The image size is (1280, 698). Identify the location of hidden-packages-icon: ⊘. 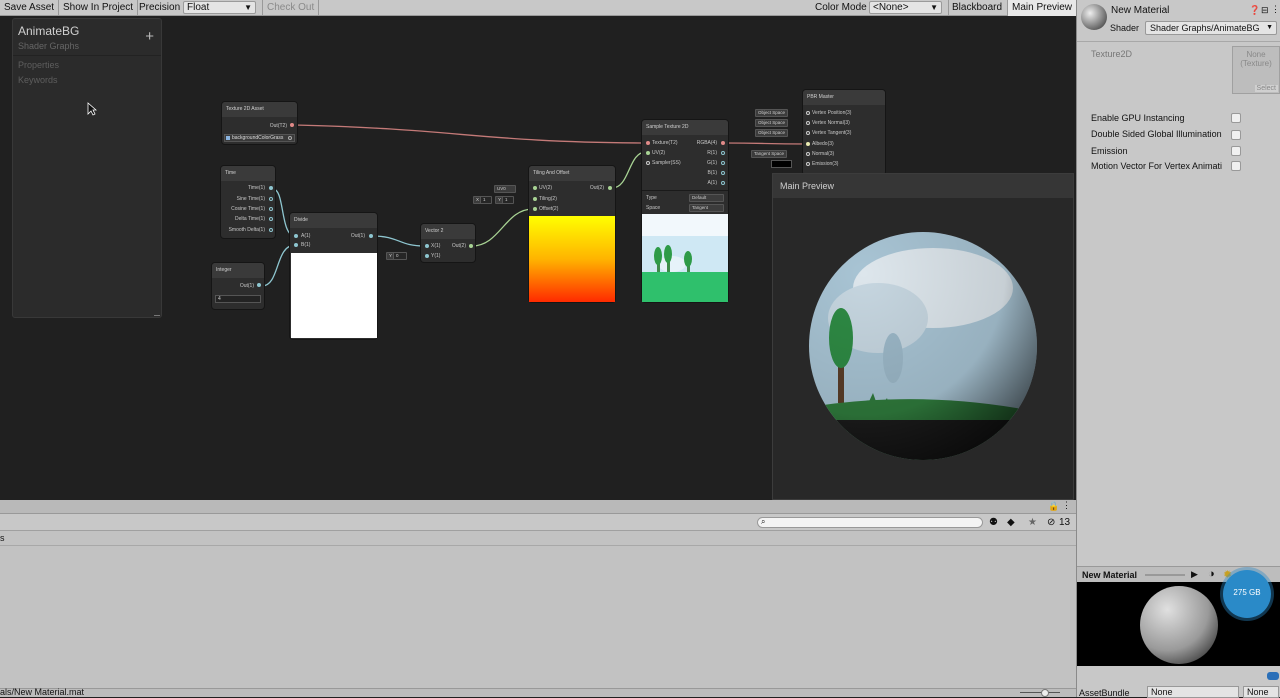
(1051, 522).